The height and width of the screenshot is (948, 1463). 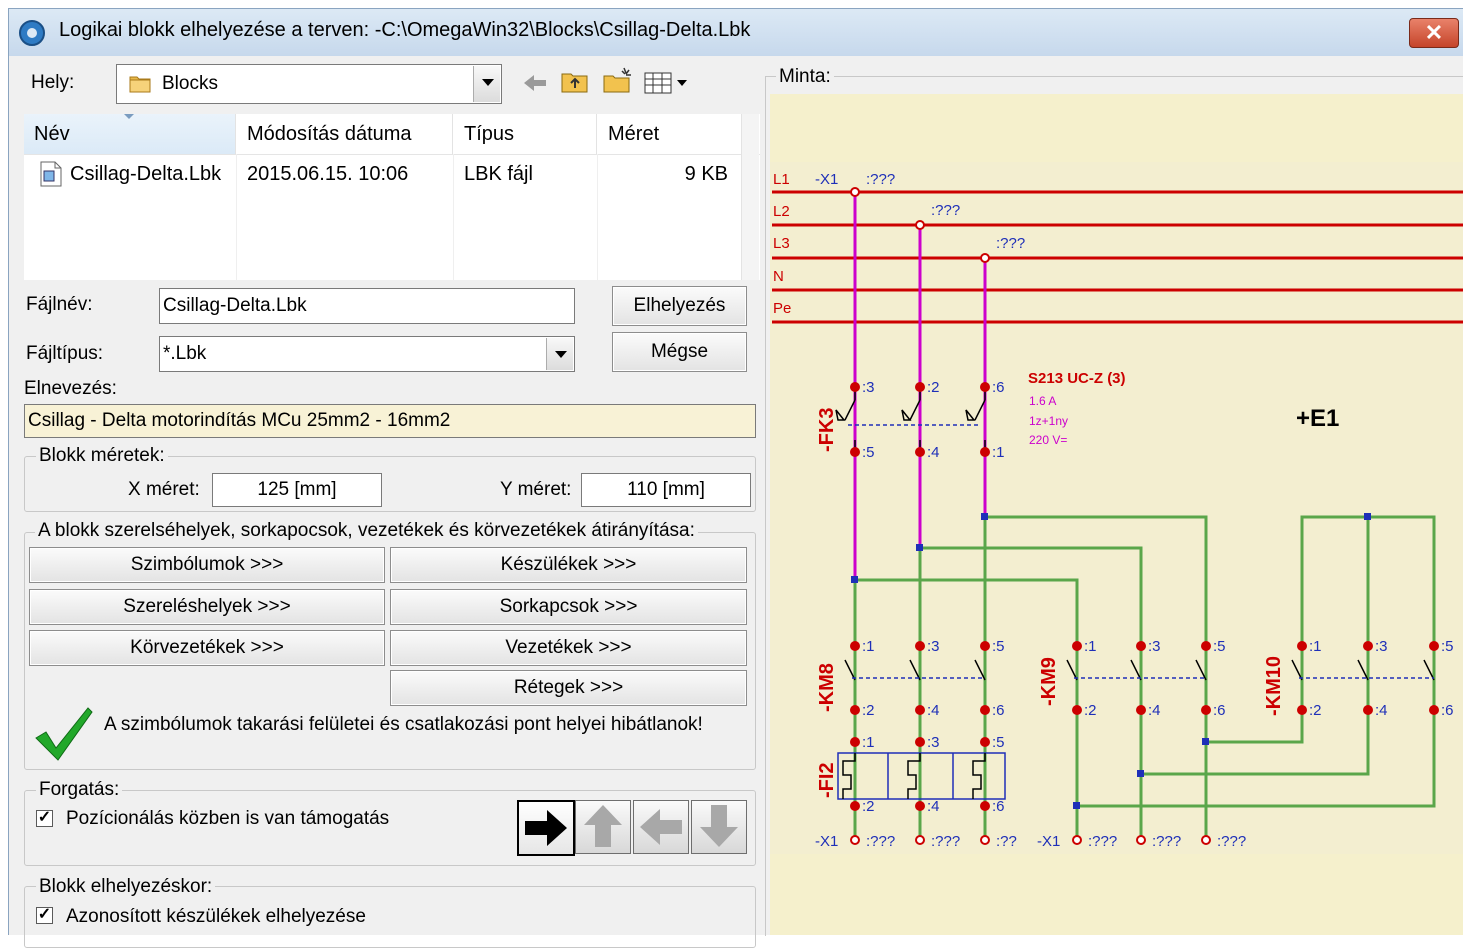 What do you see at coordinates (129, 116) in the screenshot?
I see `sort-arrow-icon` at bounding box center [129, 116].